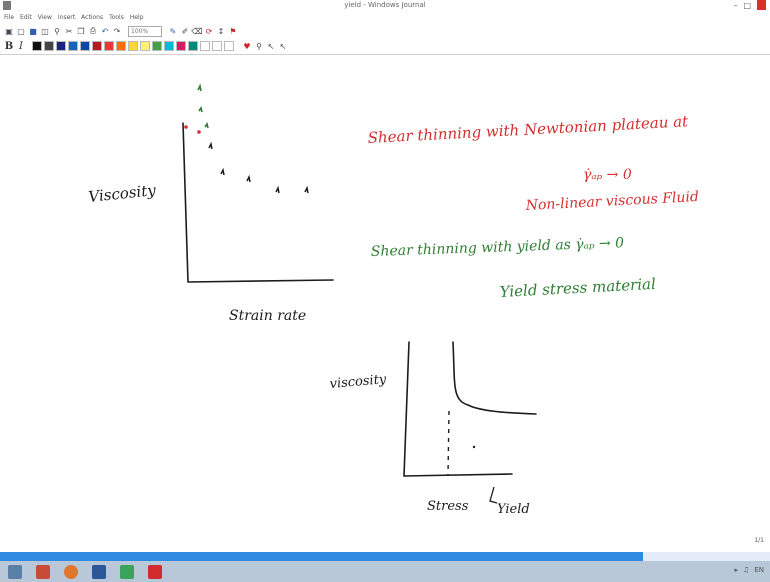 The image size is (770, 582). I want to click on graph1-ylabel: Viscosity, so click(123, 193).